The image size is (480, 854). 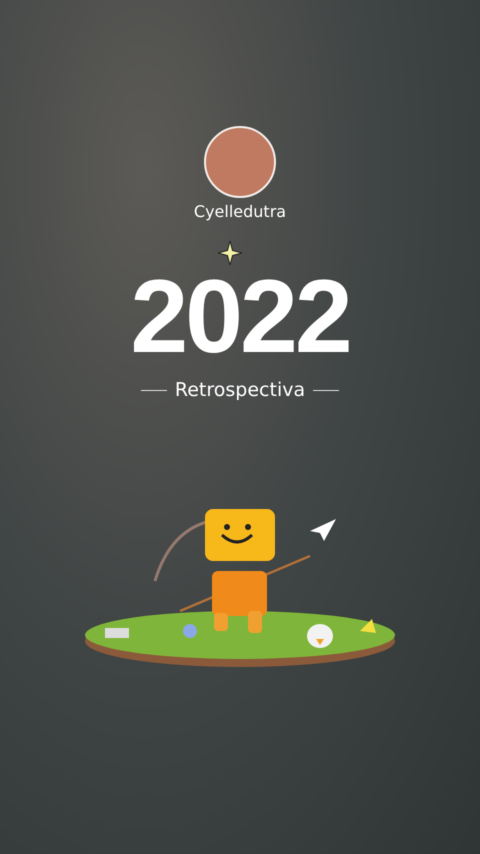 I want to click on year-title: 2022, so click(x=240, y=317).